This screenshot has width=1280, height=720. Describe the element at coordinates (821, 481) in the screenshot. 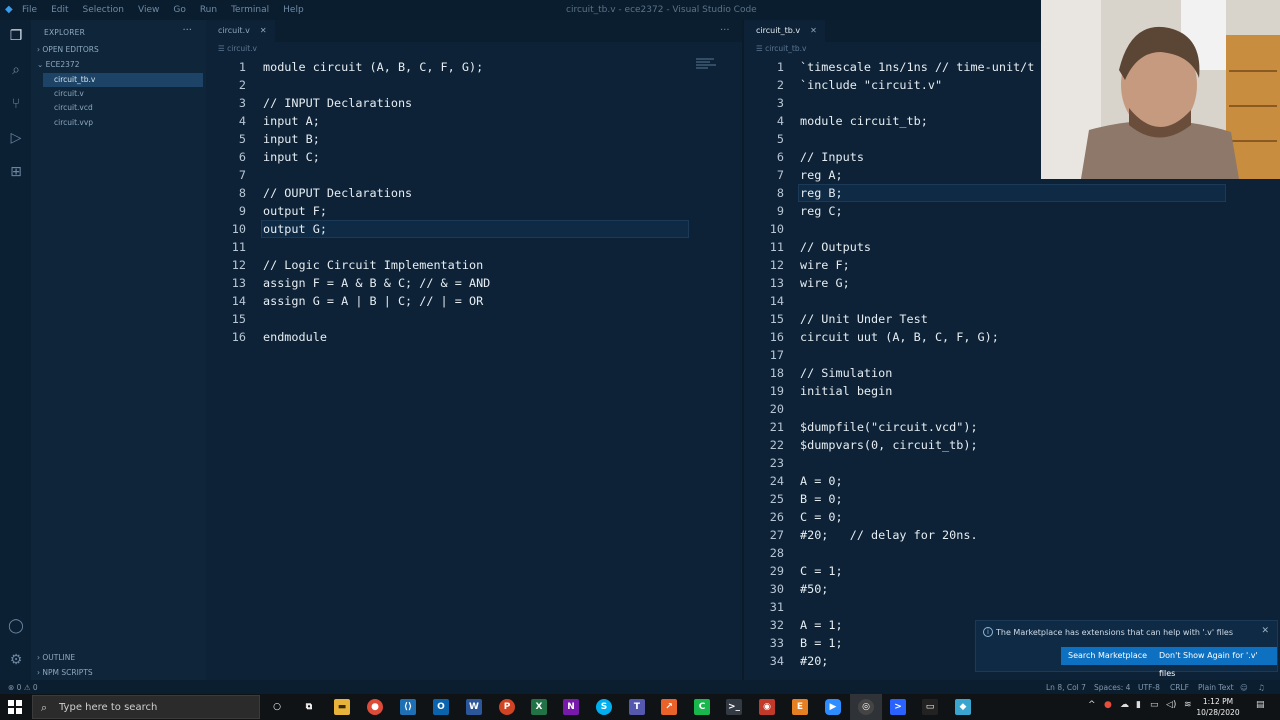

I see `code-line: A = 0;` at that location.